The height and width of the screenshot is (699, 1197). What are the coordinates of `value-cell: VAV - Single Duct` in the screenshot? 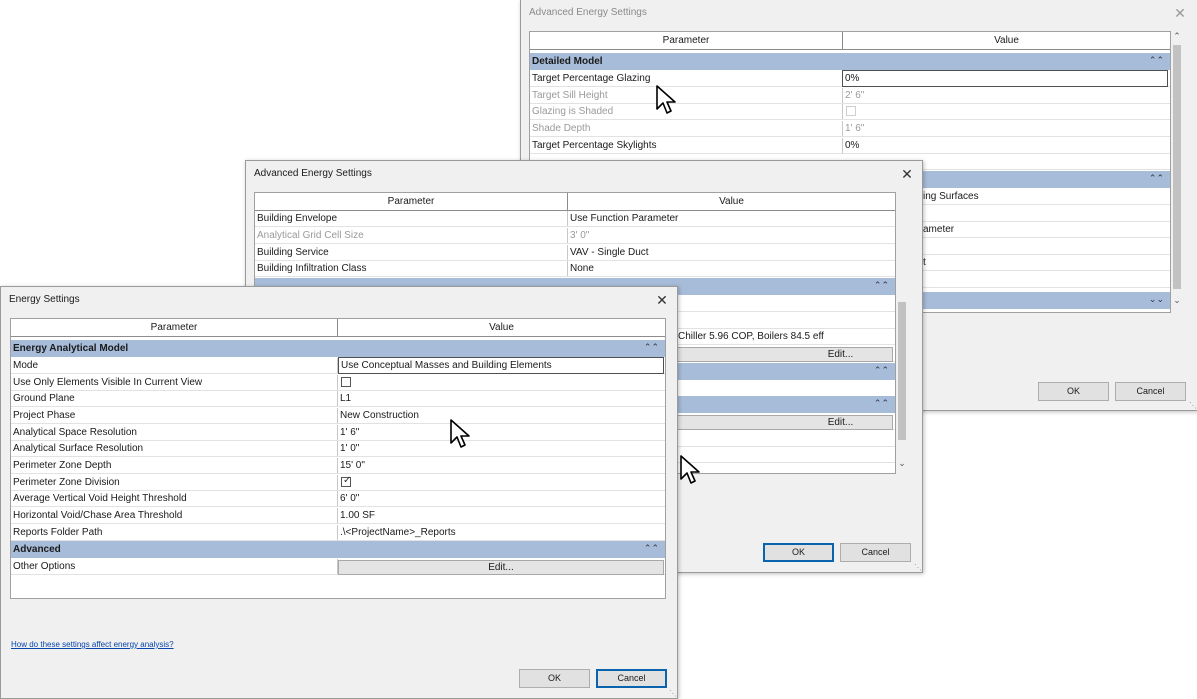 It's located at (731, 252).